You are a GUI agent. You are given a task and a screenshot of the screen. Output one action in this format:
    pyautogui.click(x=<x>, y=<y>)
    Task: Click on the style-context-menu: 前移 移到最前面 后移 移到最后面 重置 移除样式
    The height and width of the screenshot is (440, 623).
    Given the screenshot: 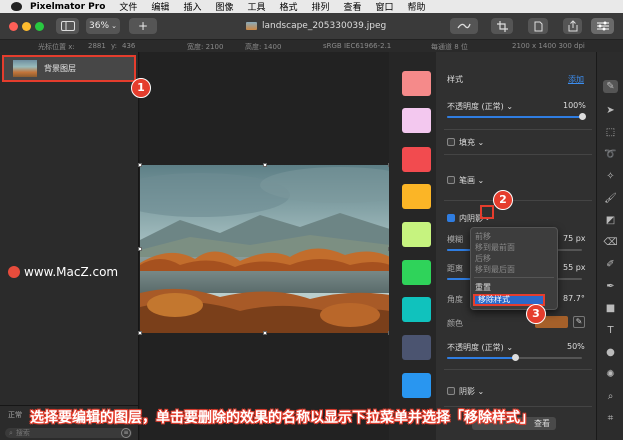 What is the action you would take?
    pyautogui.click(x=514, y=268)
    